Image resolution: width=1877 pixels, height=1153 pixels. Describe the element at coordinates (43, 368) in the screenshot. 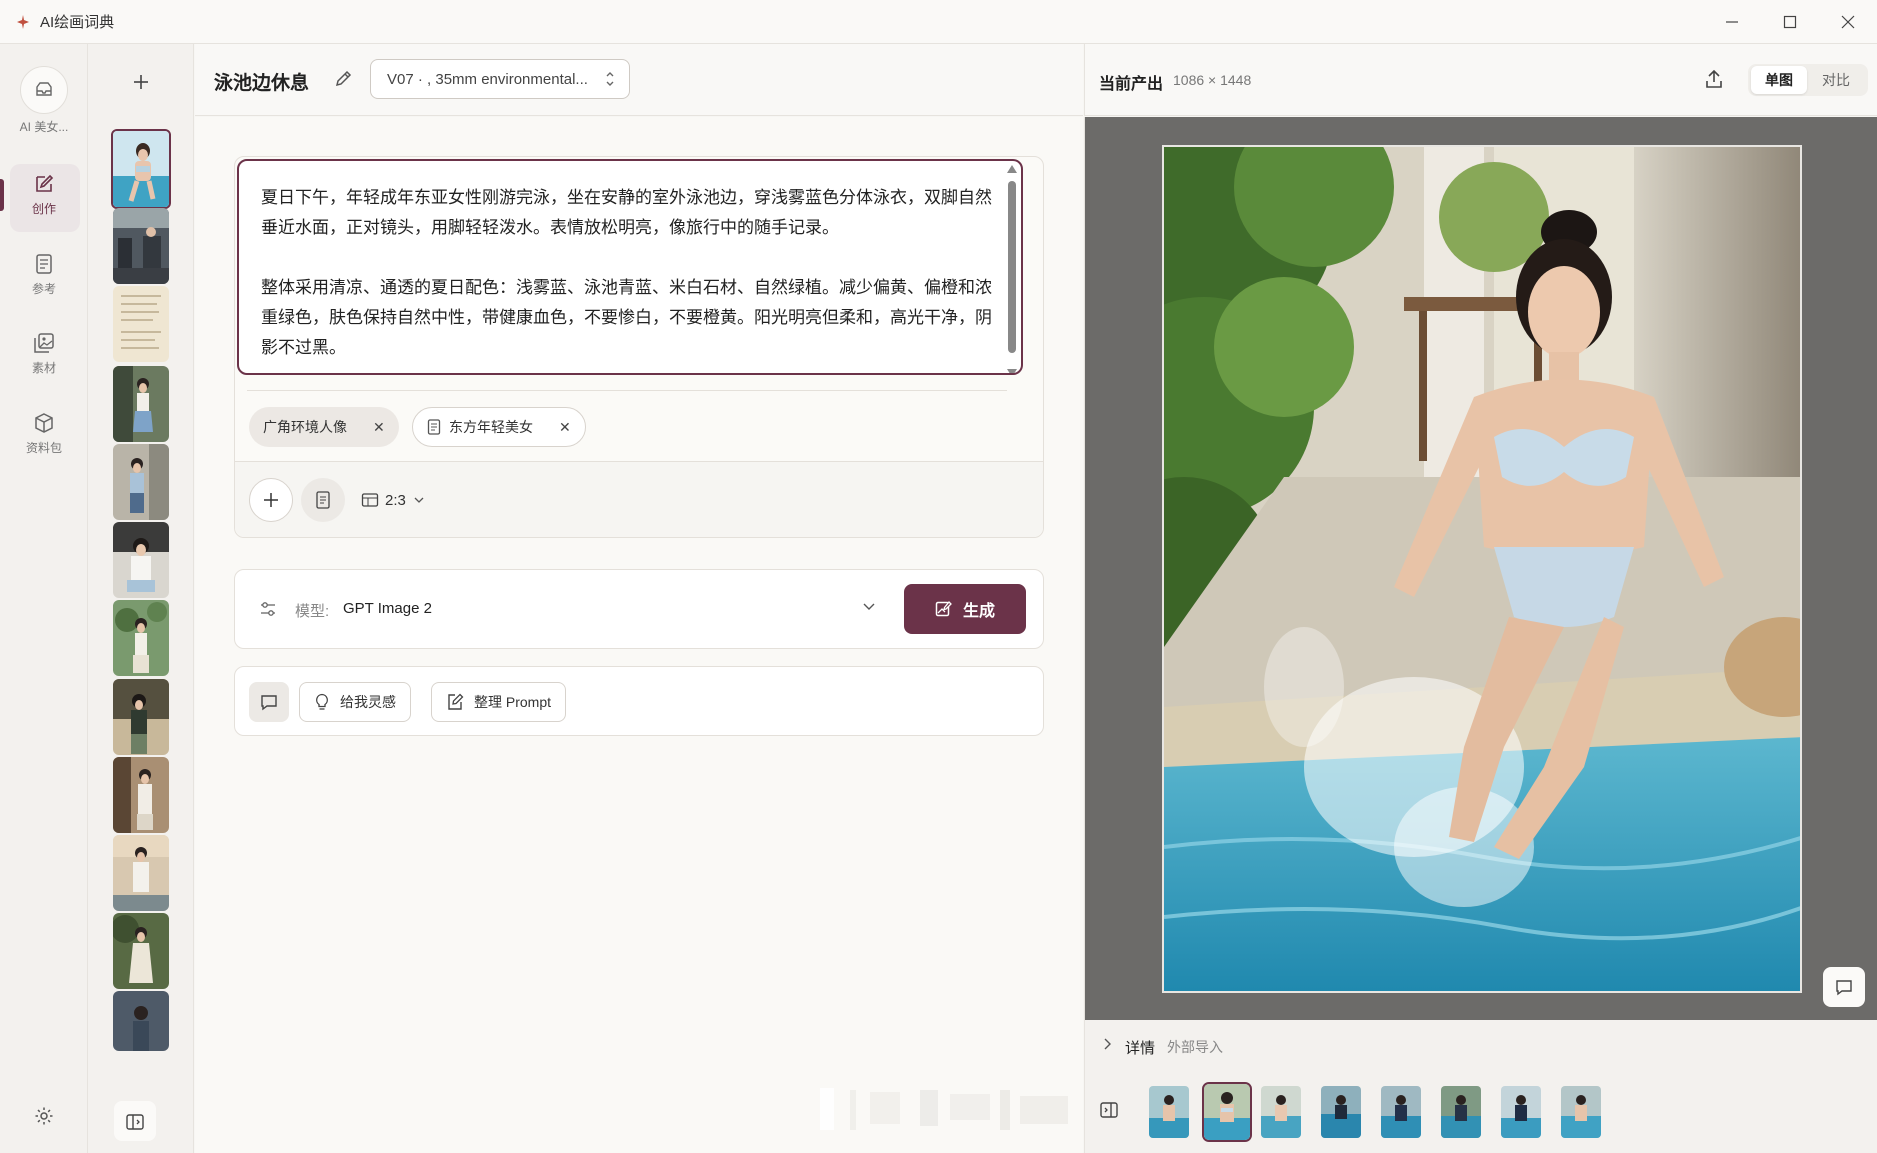

I see `rail-label-assets: 素材` at that location.